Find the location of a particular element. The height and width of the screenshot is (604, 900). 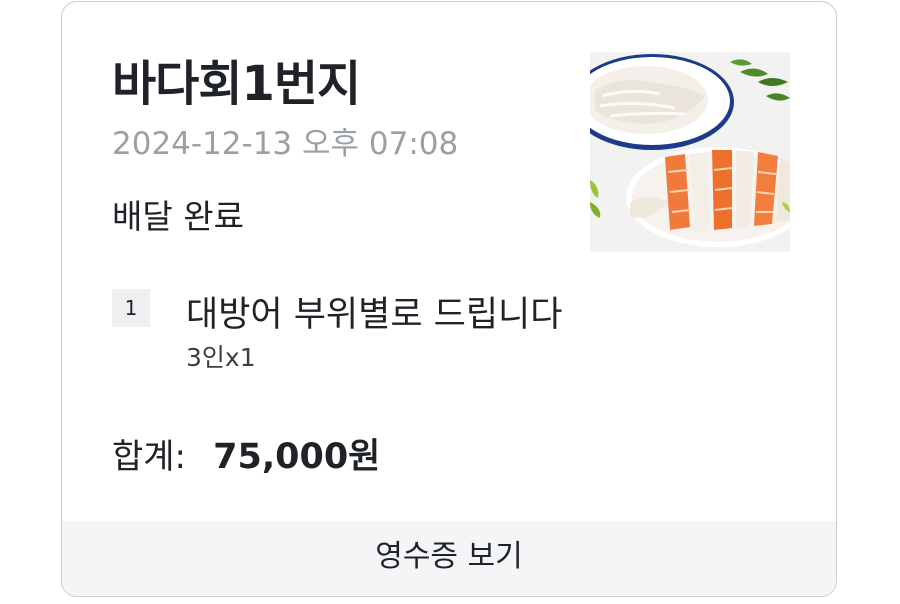

quantity-badge: 1 is located at coordinates (131, 308).